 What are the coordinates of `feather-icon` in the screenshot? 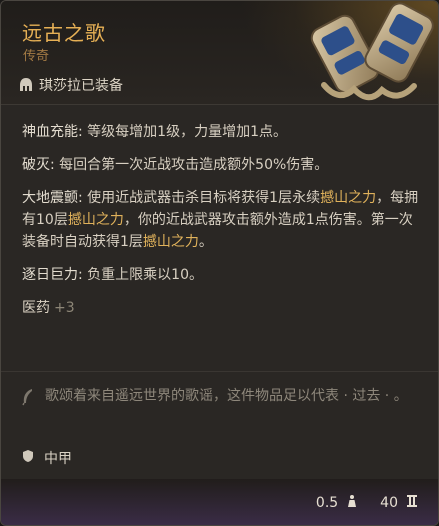 It's located at (28, 399).